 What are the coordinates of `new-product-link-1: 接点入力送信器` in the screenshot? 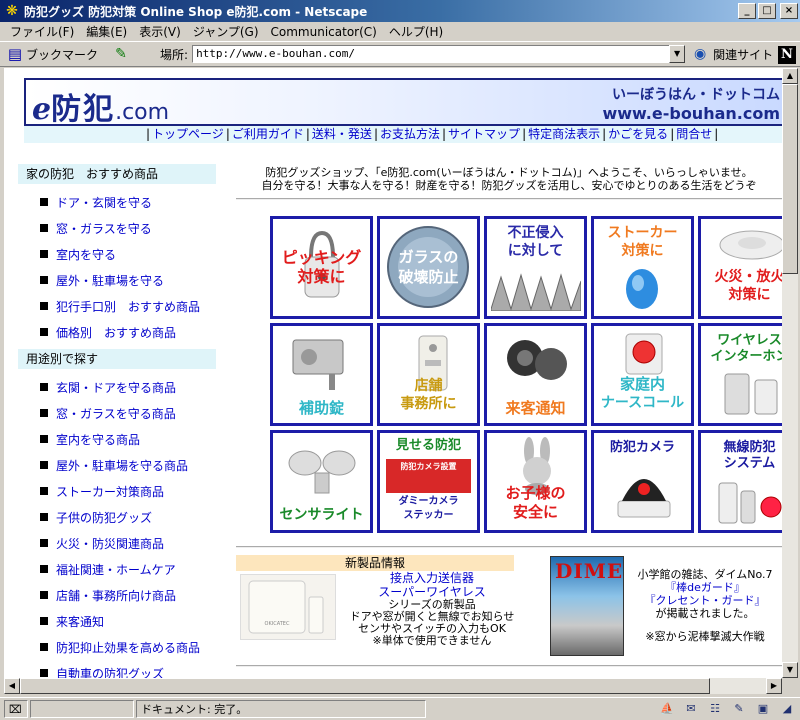 It's located at (432, 578).